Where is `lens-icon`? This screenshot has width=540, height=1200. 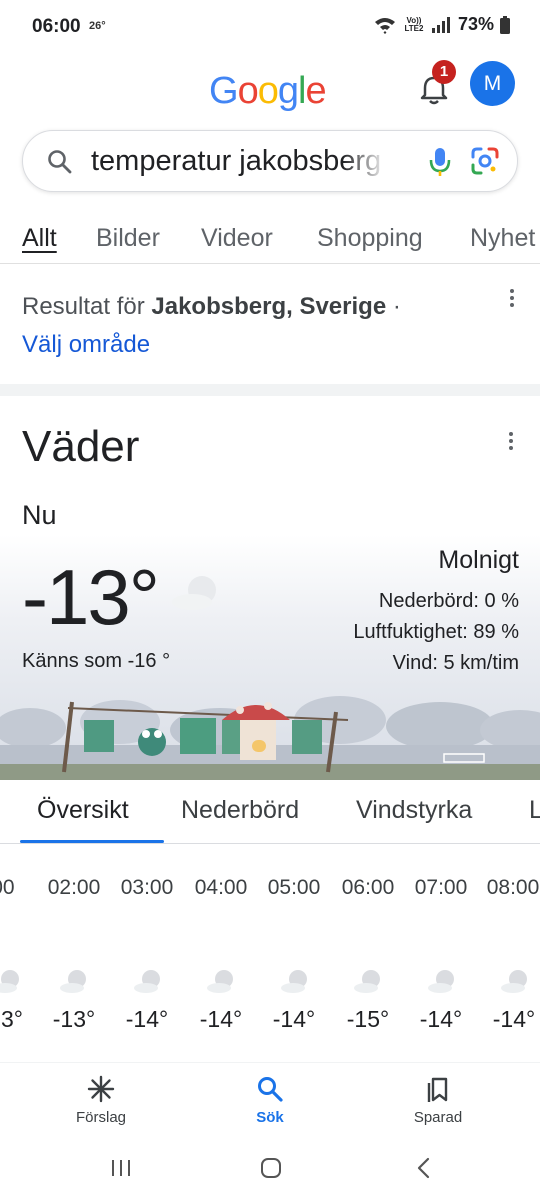
lens-icon is located at coordinates (485, 162).